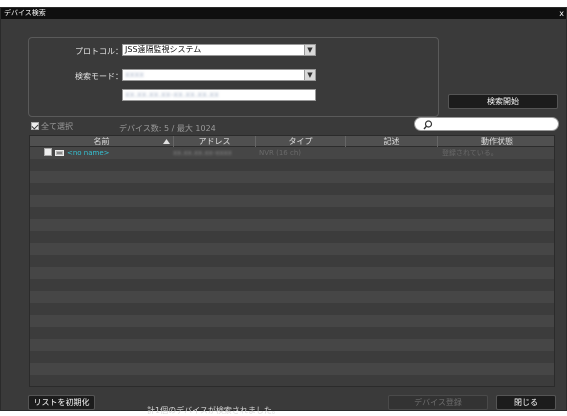  I want to click on search-mode-value: xxxx, so click(134, 74).